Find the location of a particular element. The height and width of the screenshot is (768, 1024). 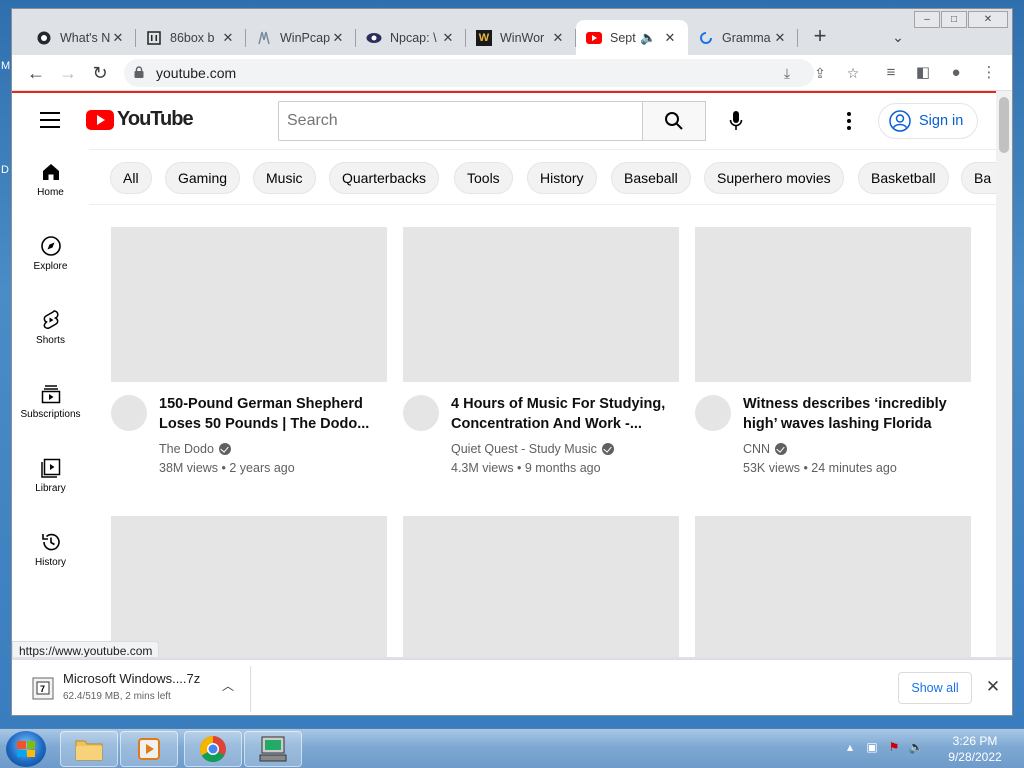

channel-name-text: Quiet Quest - Study Music is located at coordinates (524, 449).